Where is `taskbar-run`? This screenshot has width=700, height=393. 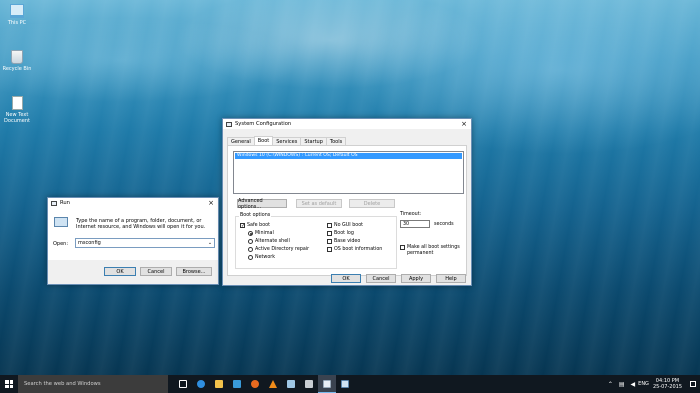 taskbar-run is located at coordinates (345, 384).